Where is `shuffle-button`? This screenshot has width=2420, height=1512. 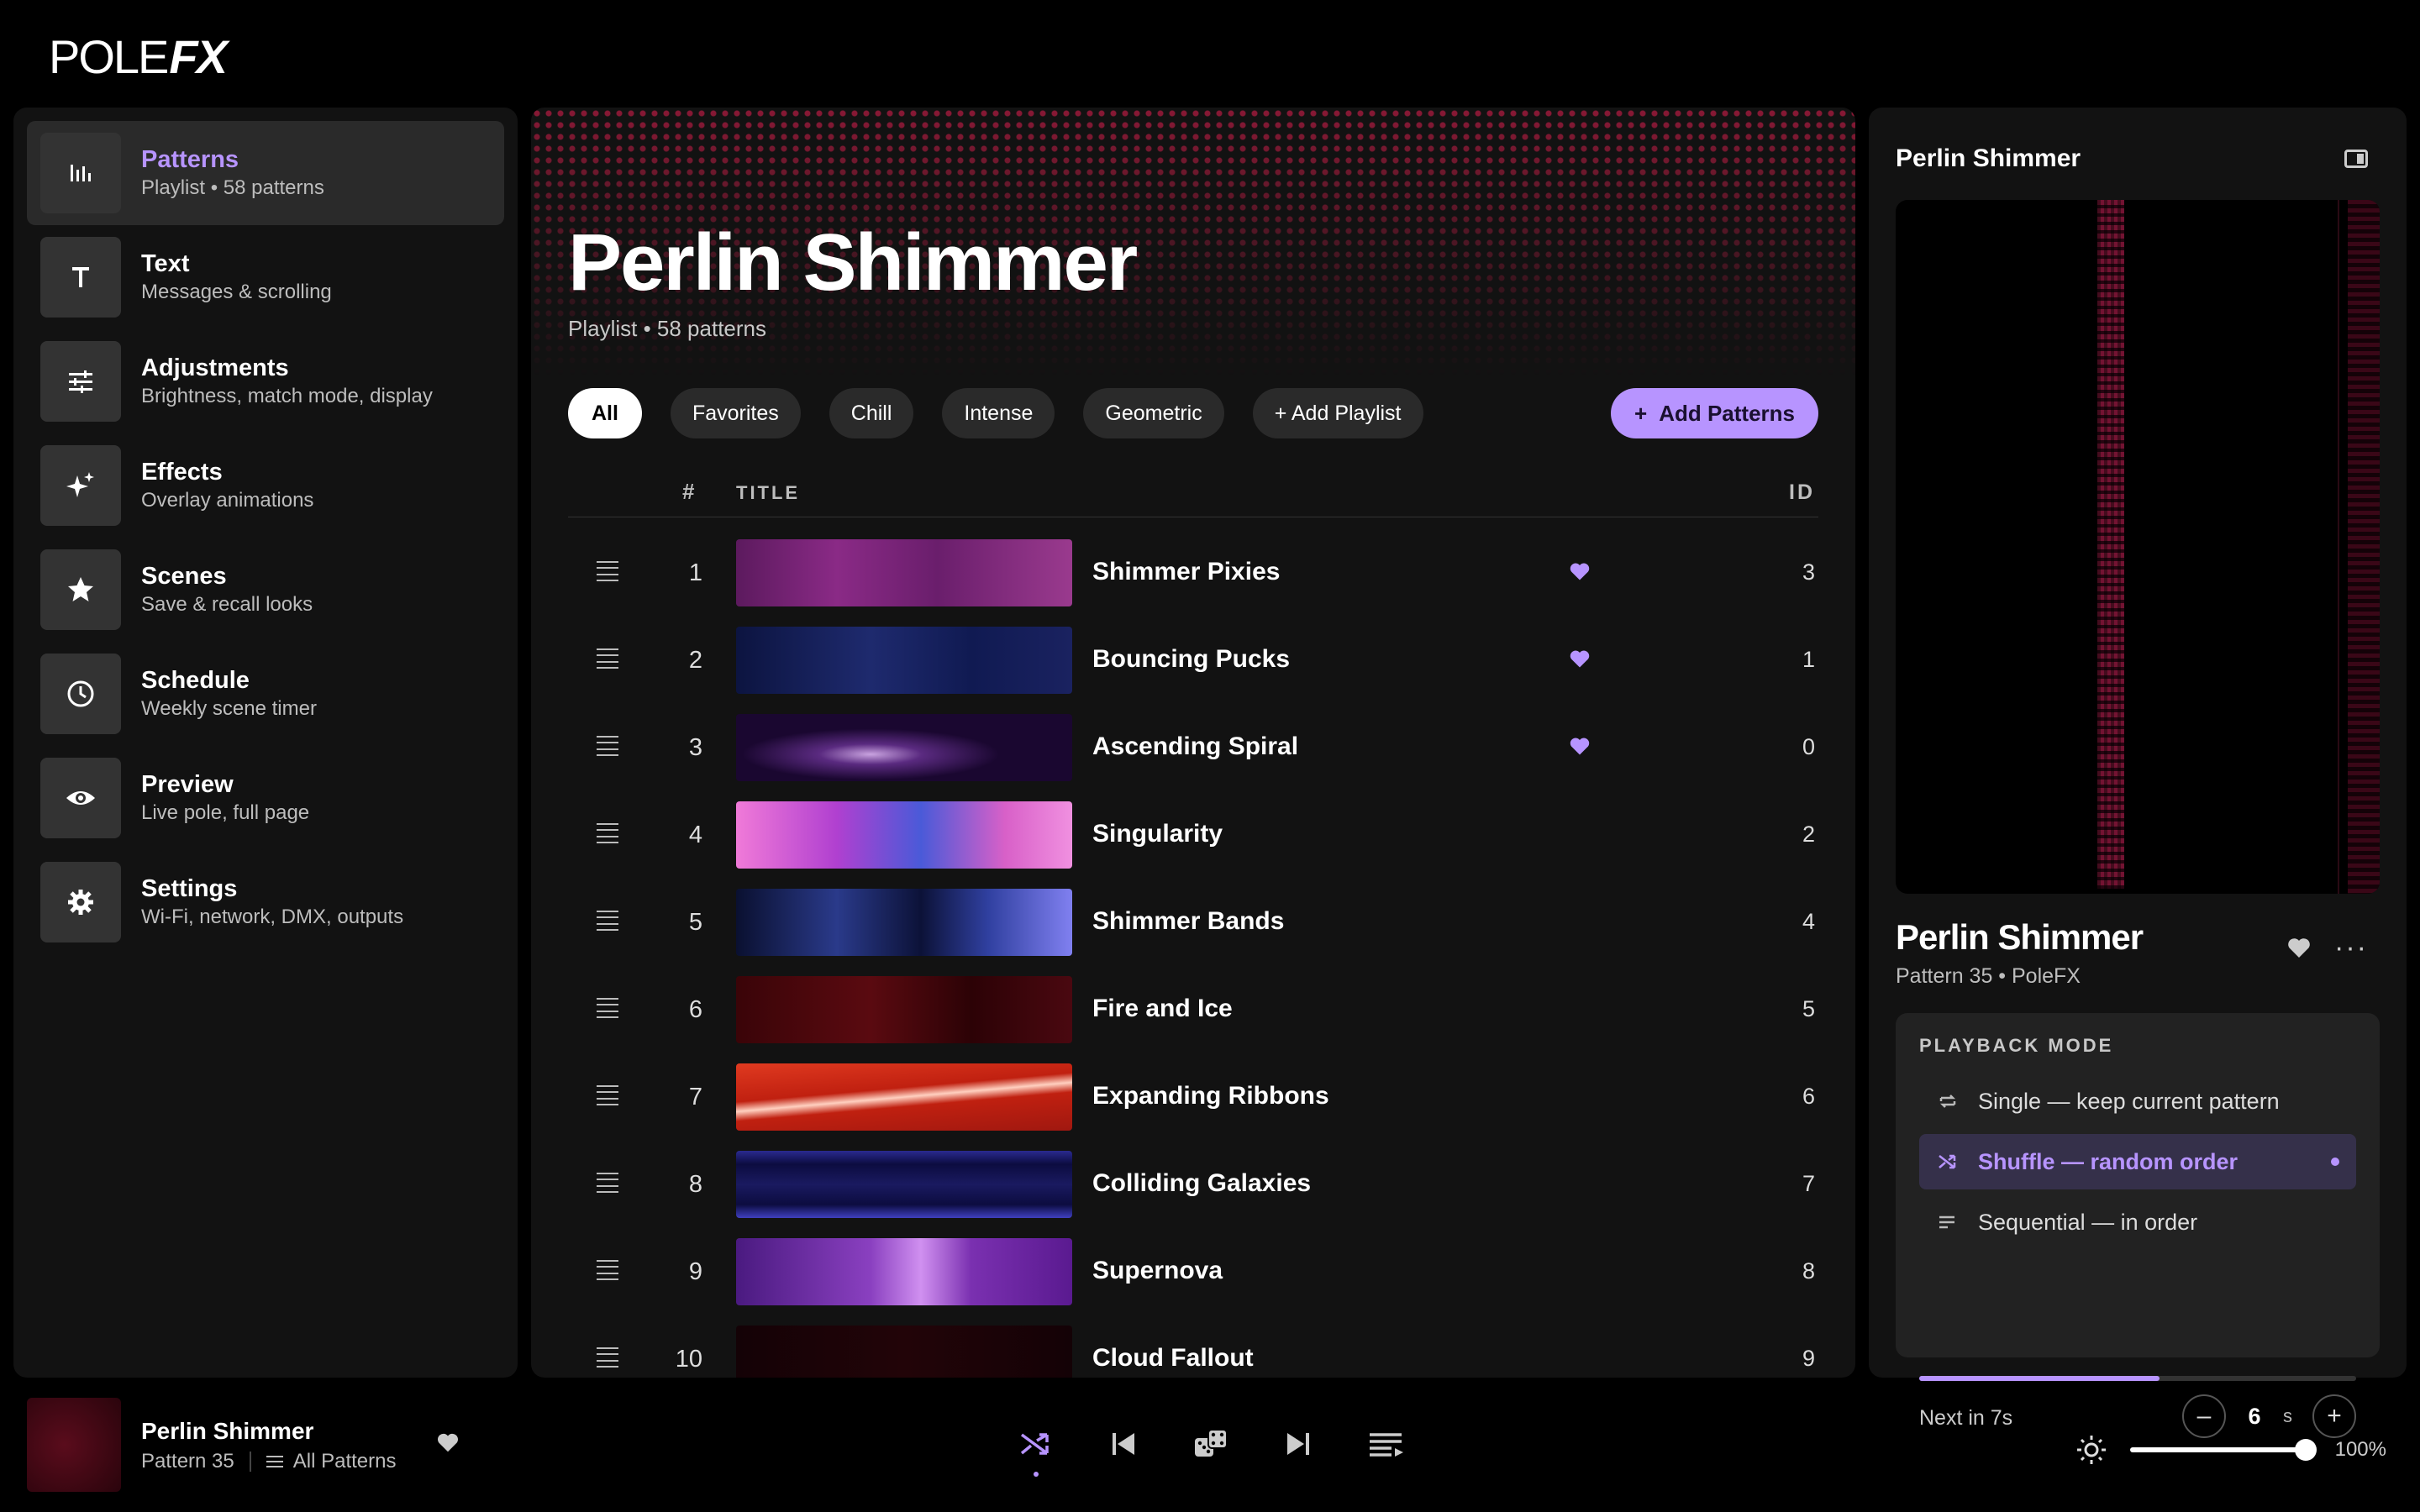 shuffle-button is located at coordinates (1036, 1451).